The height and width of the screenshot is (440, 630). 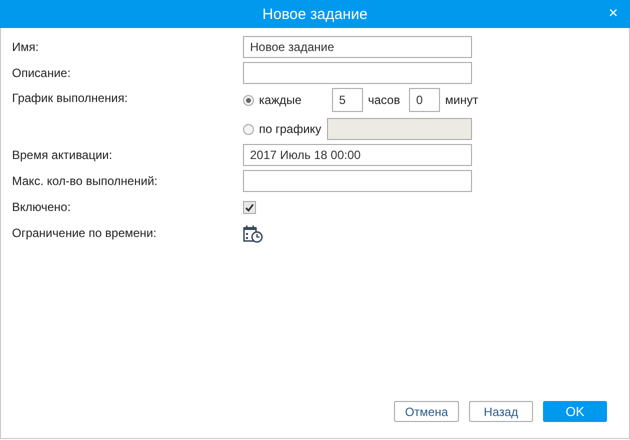 I want to click on field-label: Имя:, so click(x=26, y=47).